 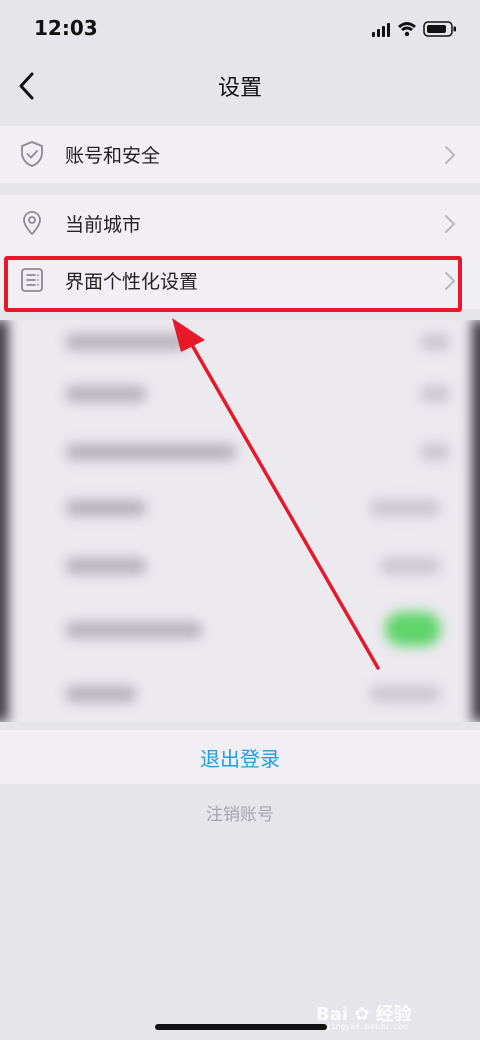 What do you see at coordinates (240, 223) in the screenshot?
I see `settings-row-current-city: 当前城市` at bounding box center [240, 223].